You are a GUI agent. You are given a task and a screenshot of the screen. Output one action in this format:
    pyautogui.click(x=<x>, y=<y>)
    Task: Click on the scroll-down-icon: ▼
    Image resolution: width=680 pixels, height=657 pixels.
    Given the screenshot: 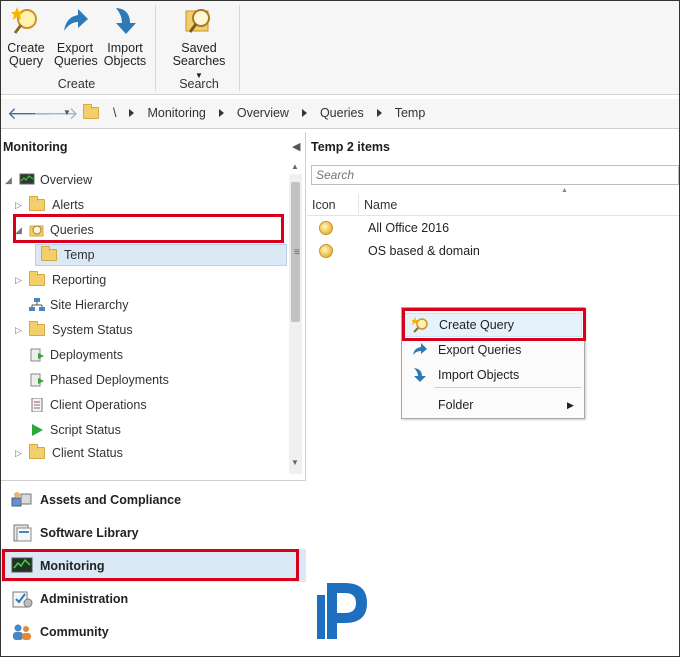 What is the action you would take?
    pyautogui.click(x=295, y=462)
    